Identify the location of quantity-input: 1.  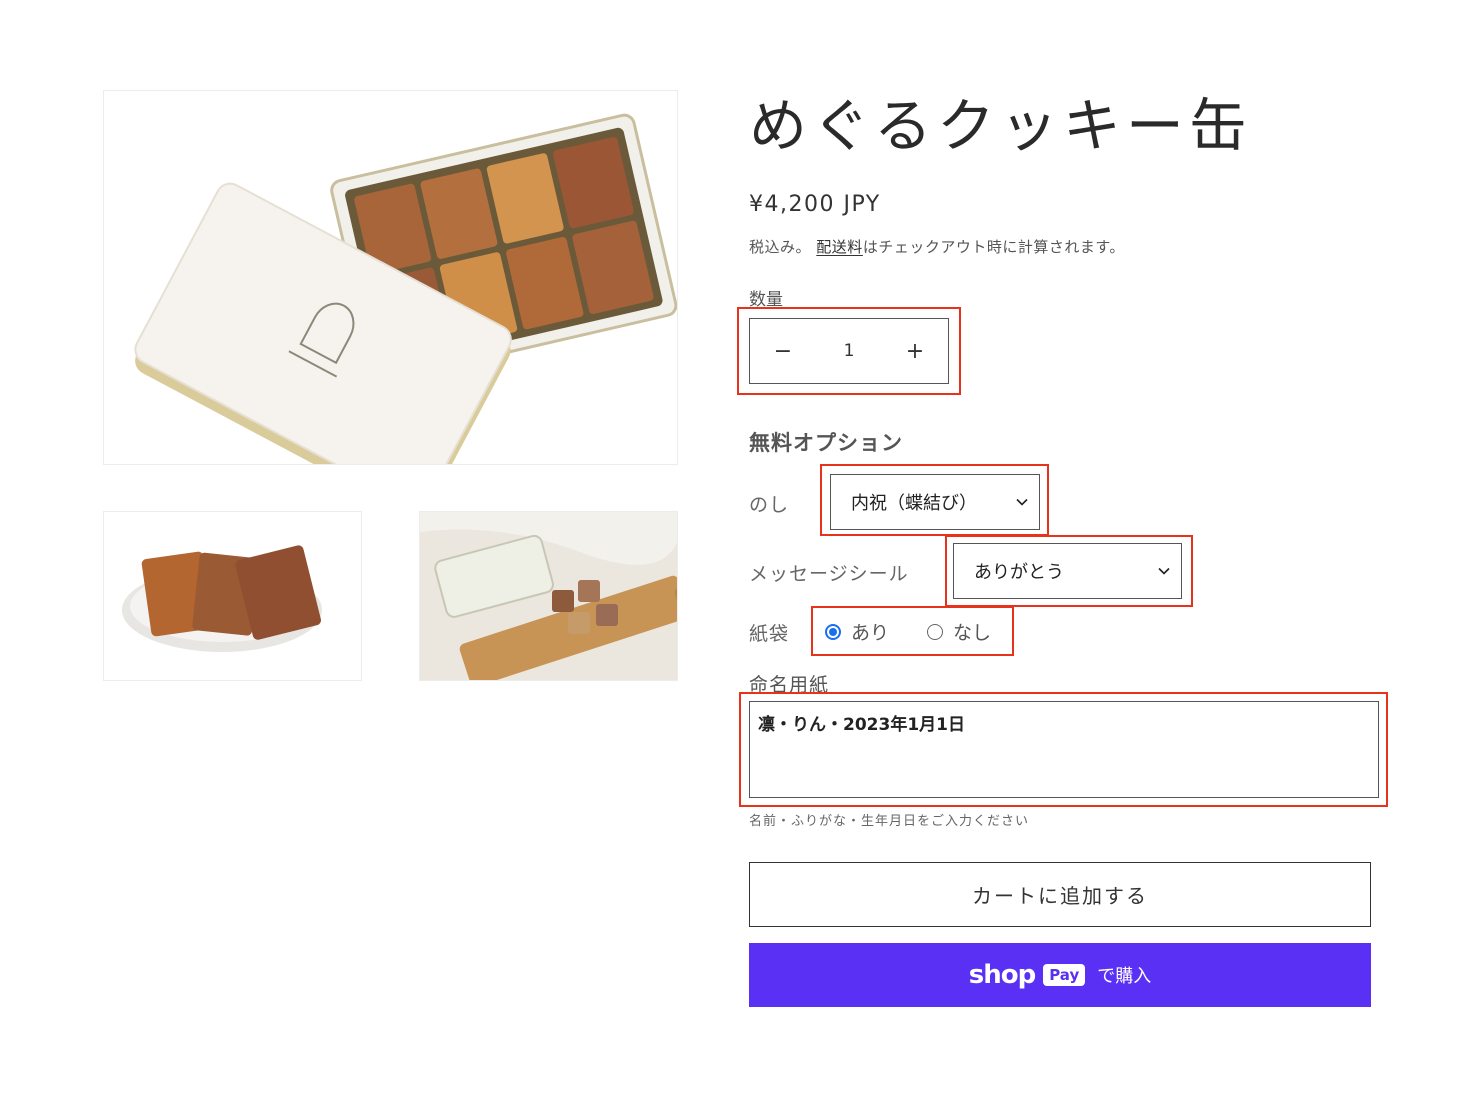
(849, 351).